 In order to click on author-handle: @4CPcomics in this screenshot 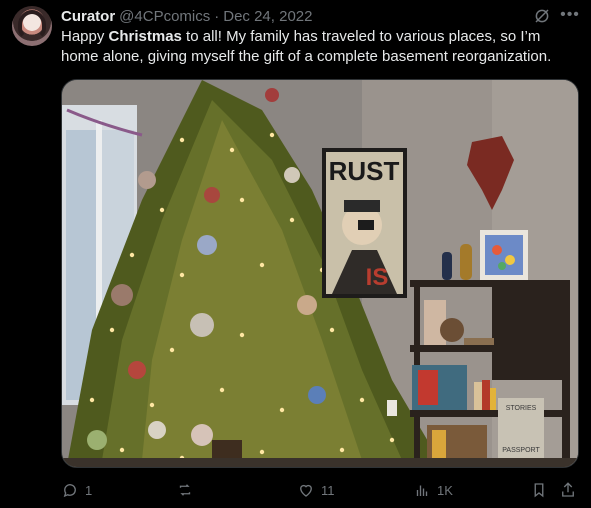, I will do `click(164, 16)`.